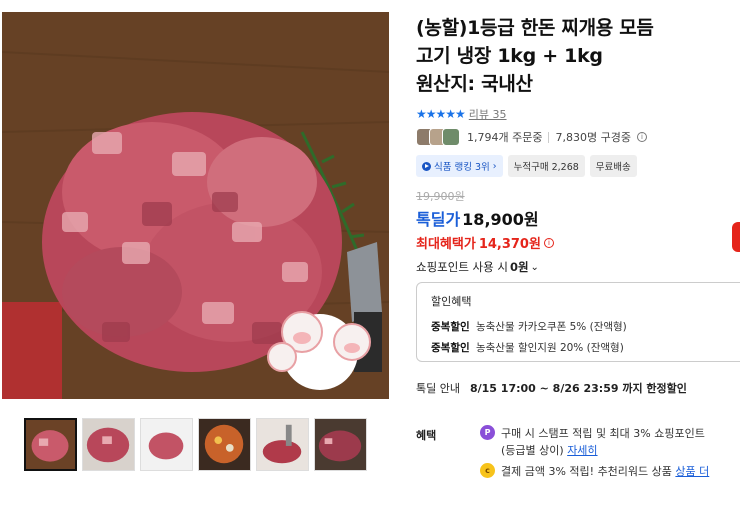 This screenshot has height=507, width=740. I want to click on title-line-2: 고기 냉장 1kg + 1kg, so click(509, 56).